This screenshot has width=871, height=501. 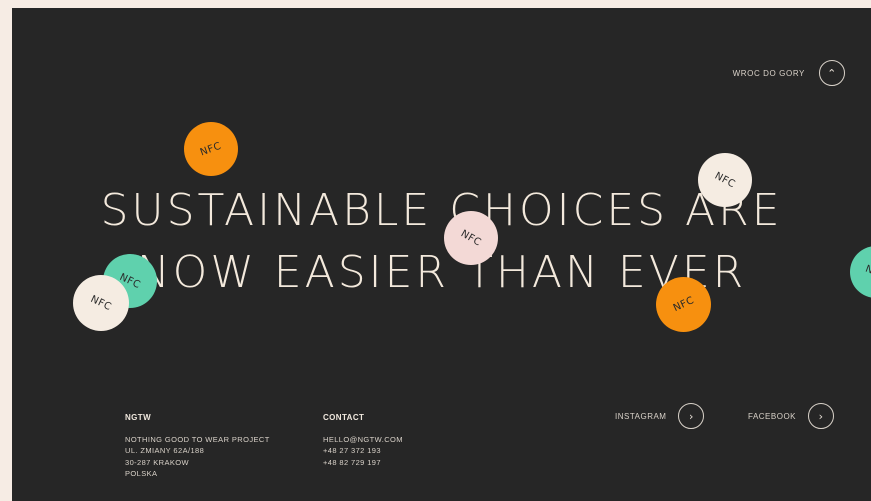 I want to click on address-line: UL. ZMIANY 62A/188, so click(x=165, y=450).